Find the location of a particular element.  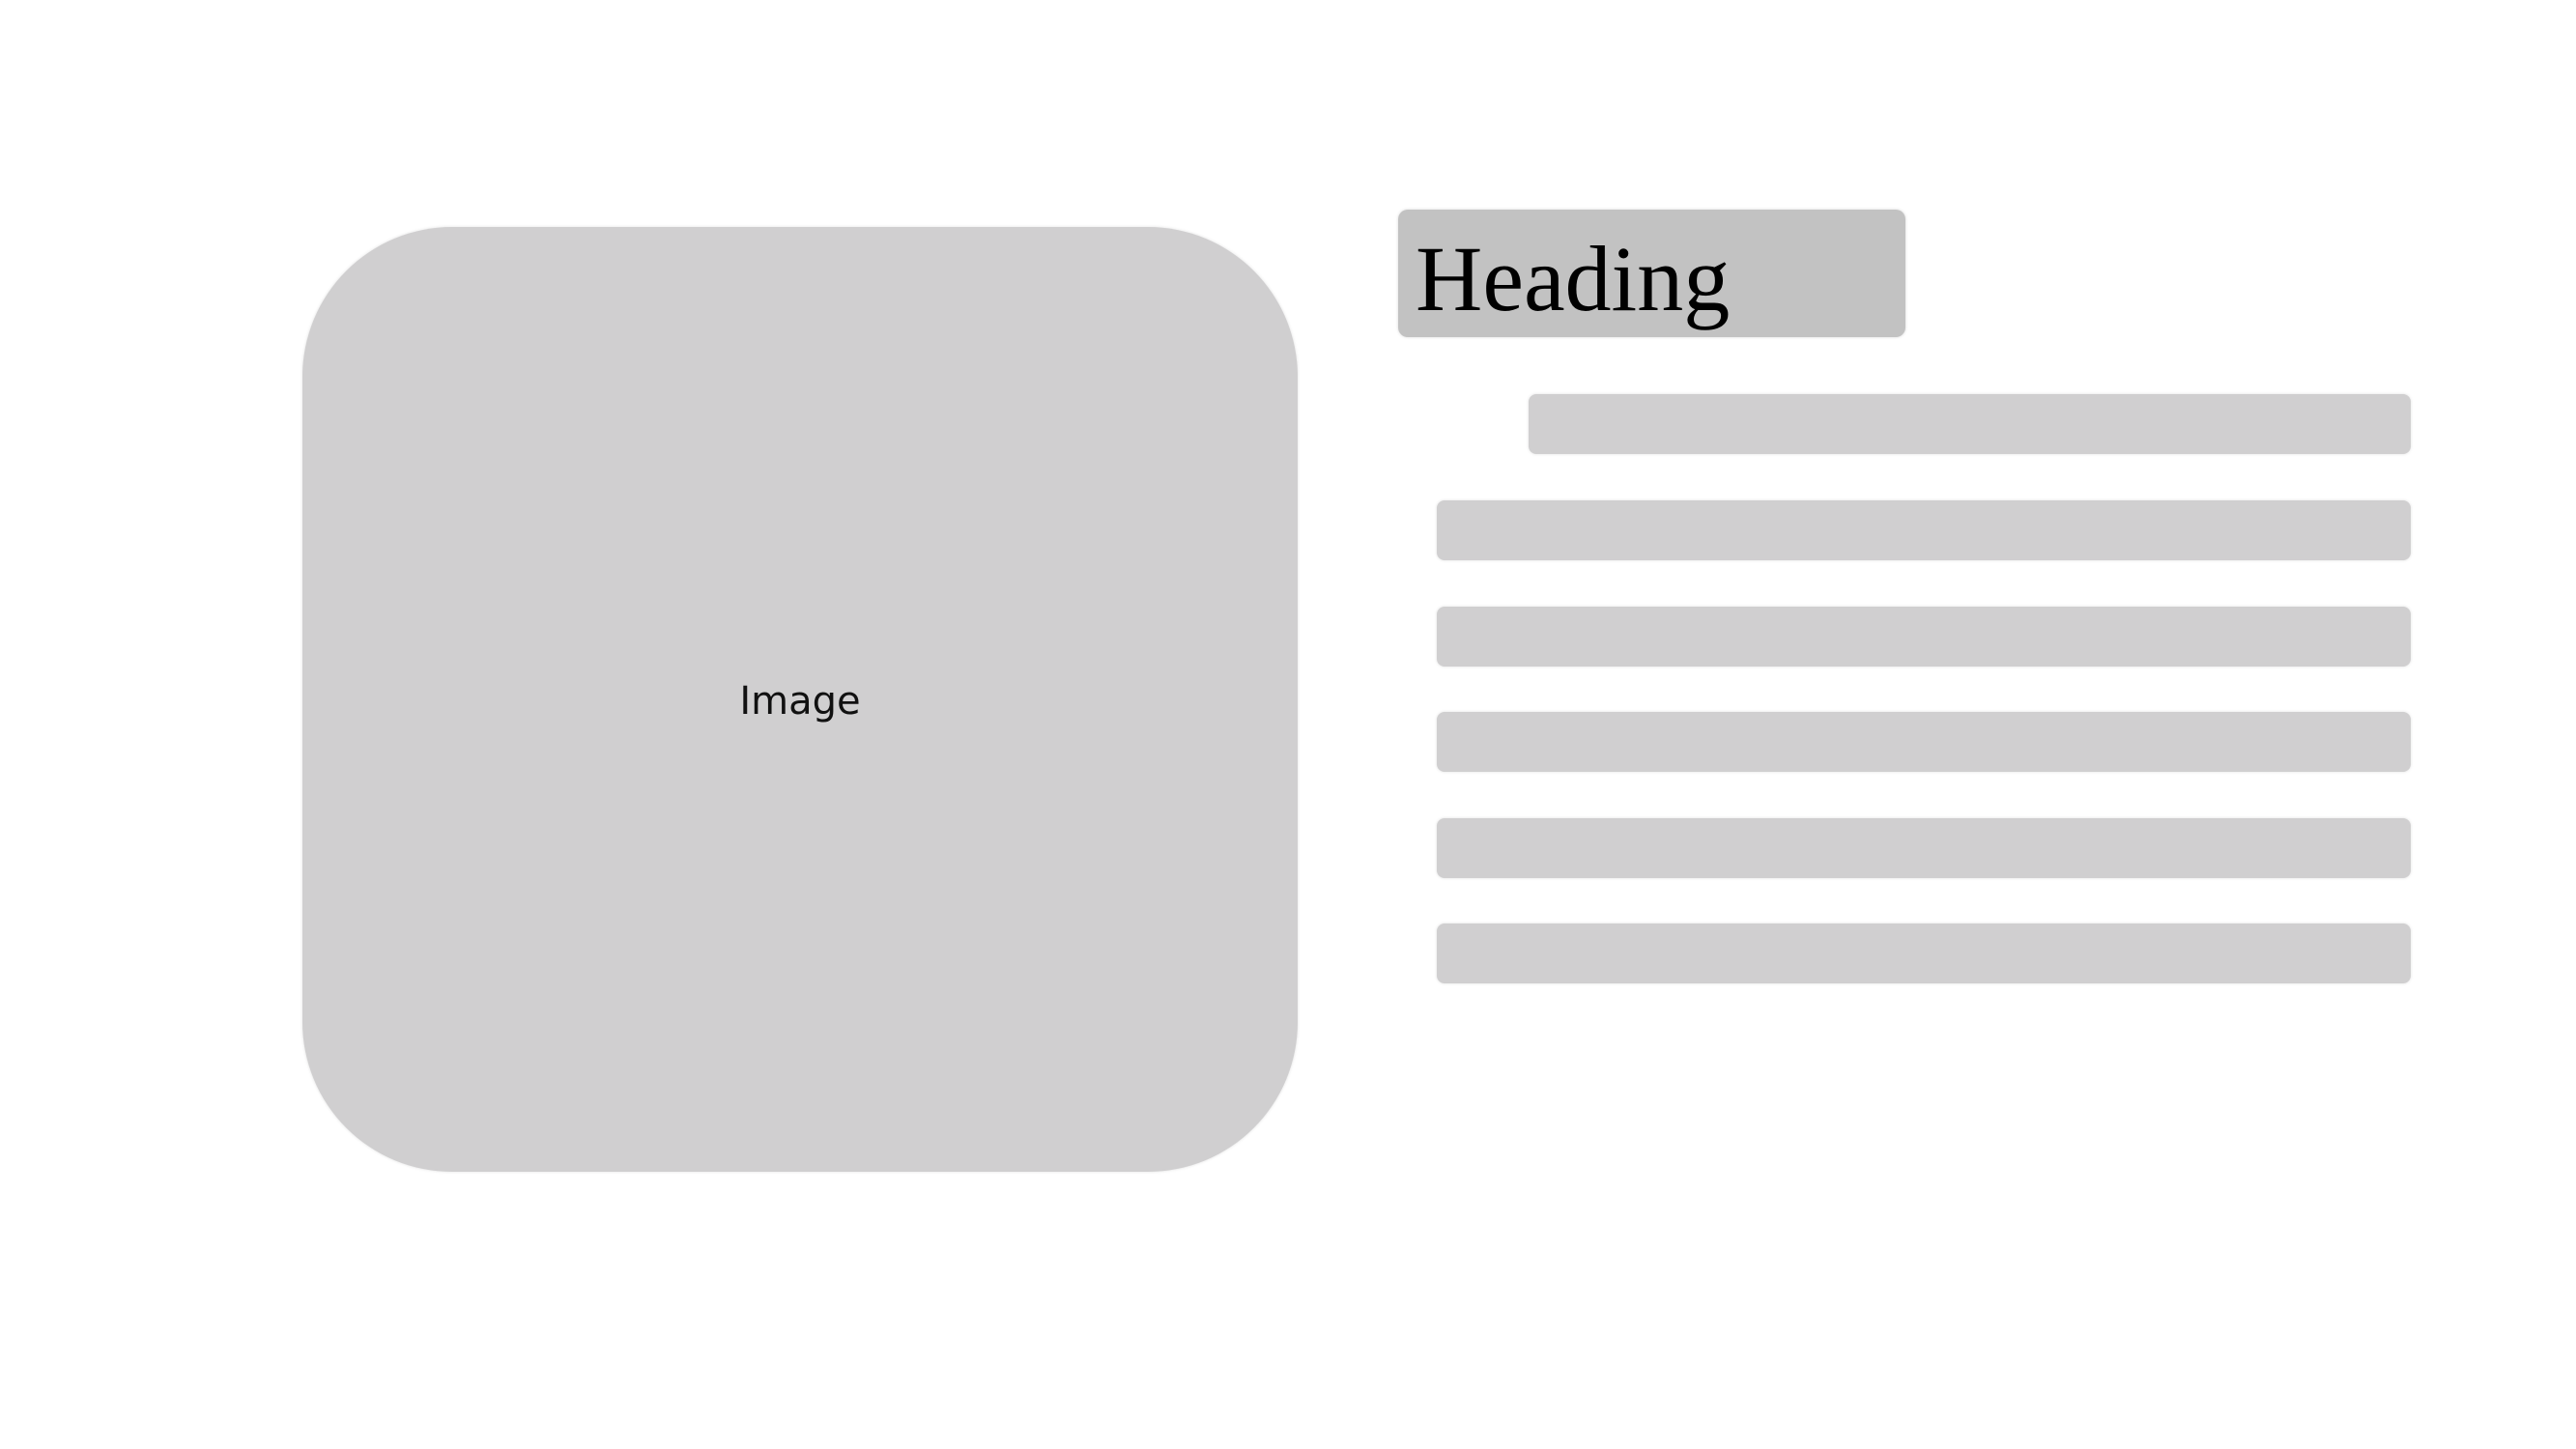

heading-text: Heading is located at coordinates (1574, 278).